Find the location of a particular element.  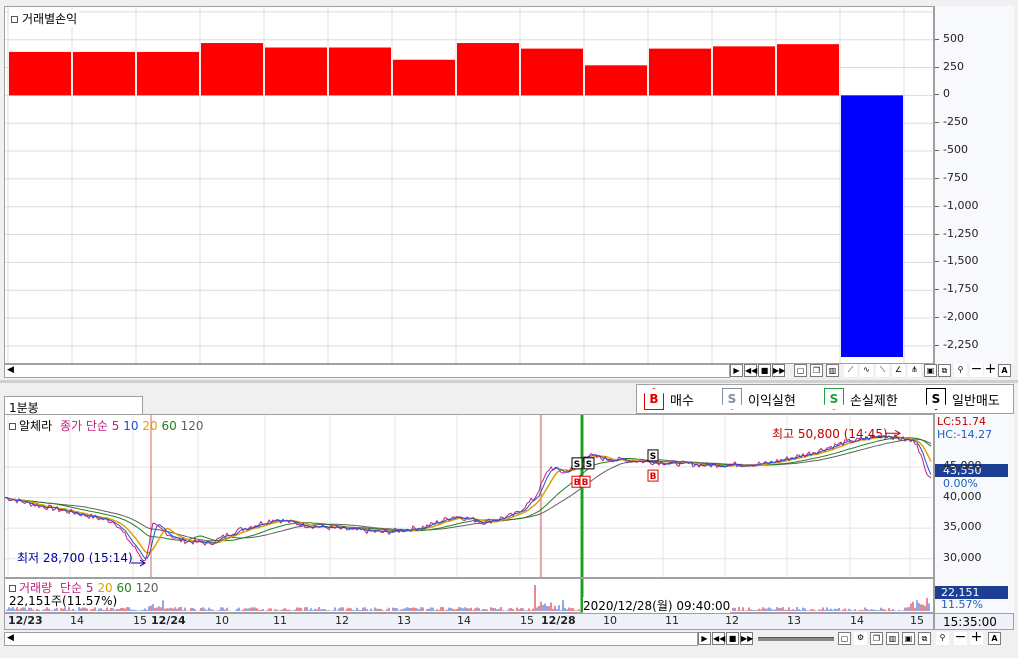

bottom-restore-icon: ⧉ is located at coordinates (924, 638).